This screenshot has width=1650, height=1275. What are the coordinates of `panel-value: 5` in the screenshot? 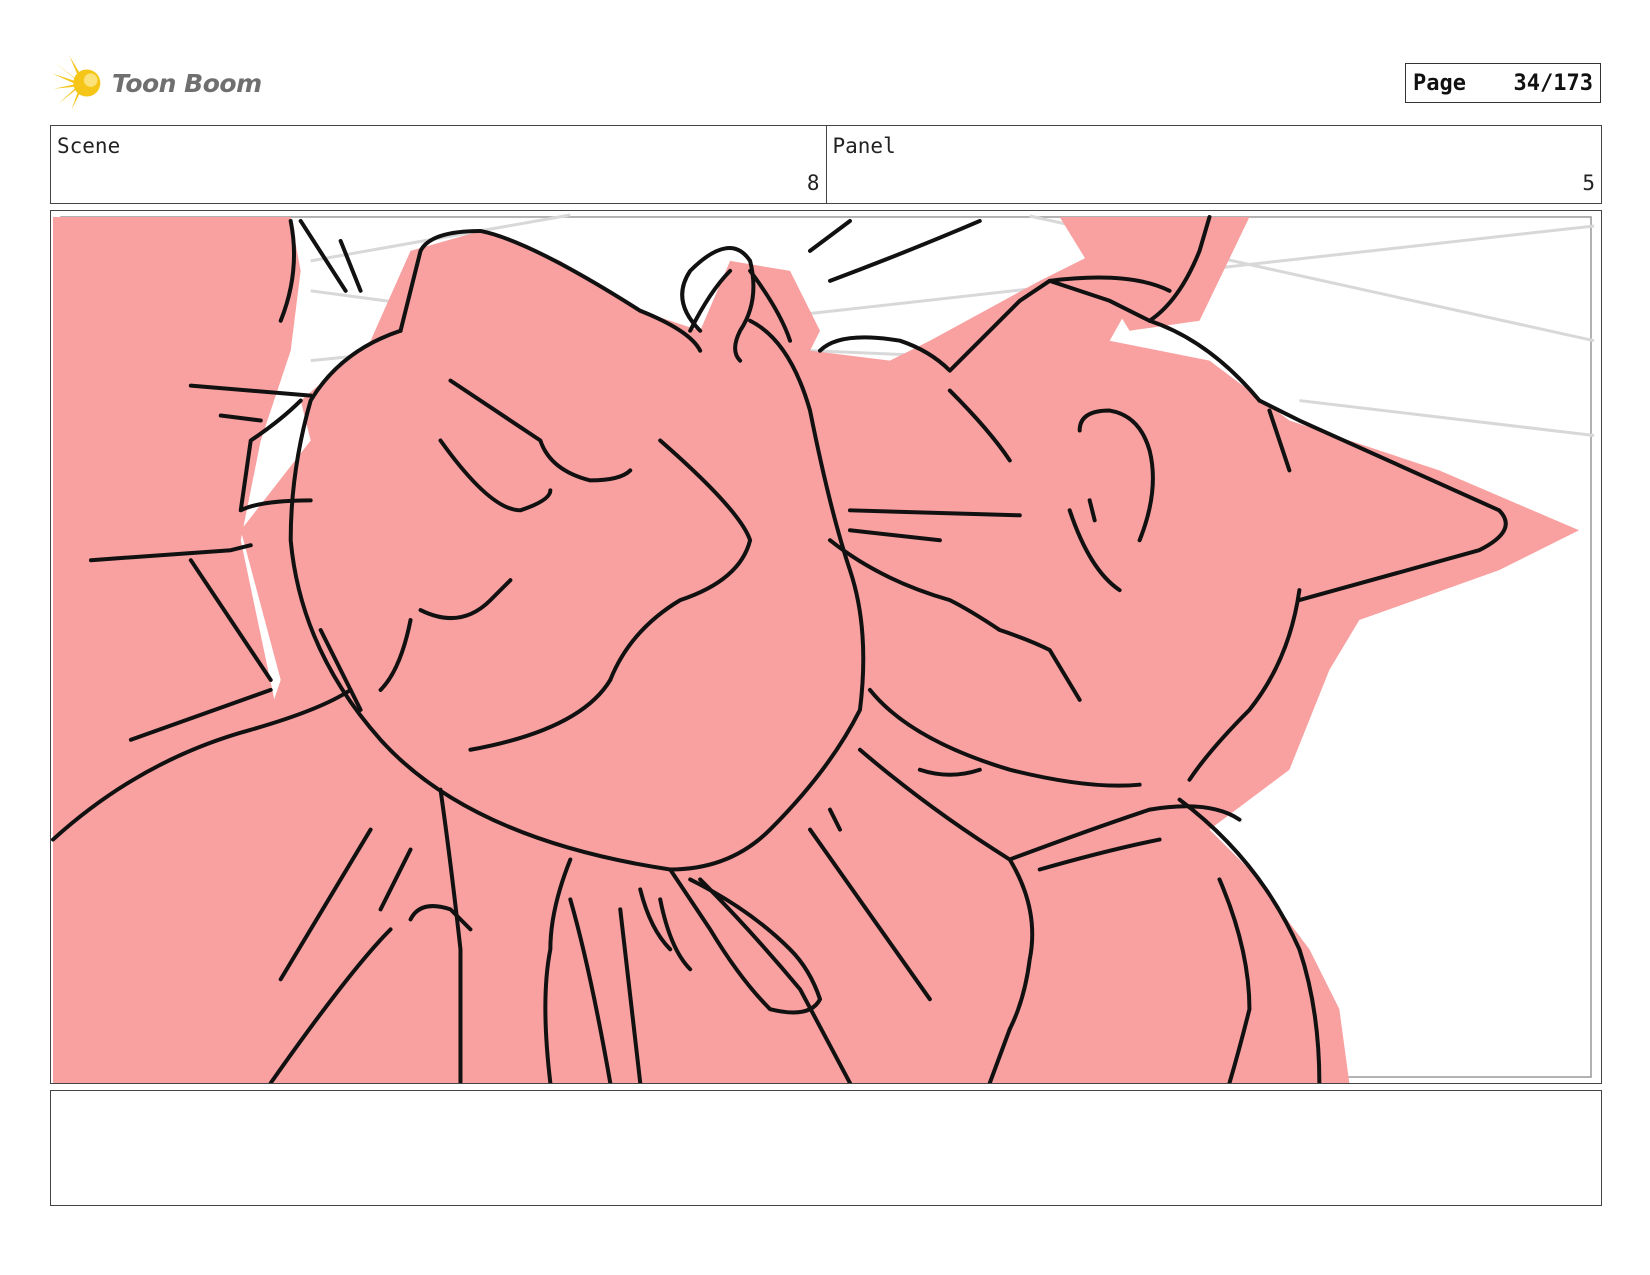 It's located at (1588, 183).